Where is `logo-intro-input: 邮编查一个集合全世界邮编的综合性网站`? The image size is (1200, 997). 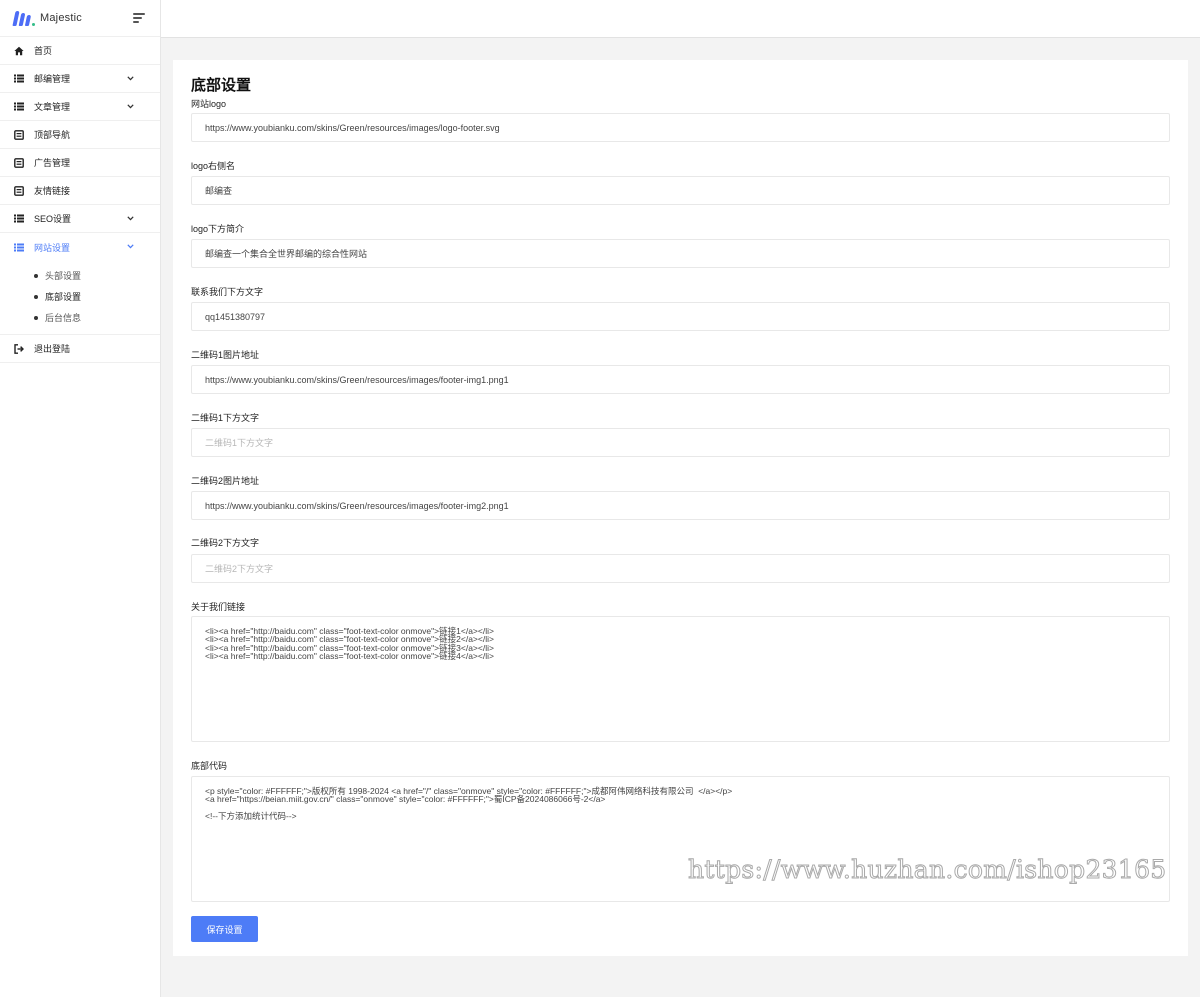 logo-intro-input: 邮编查一个集合全世界邮编的综合性网站 is located at coordinates (680, 253).